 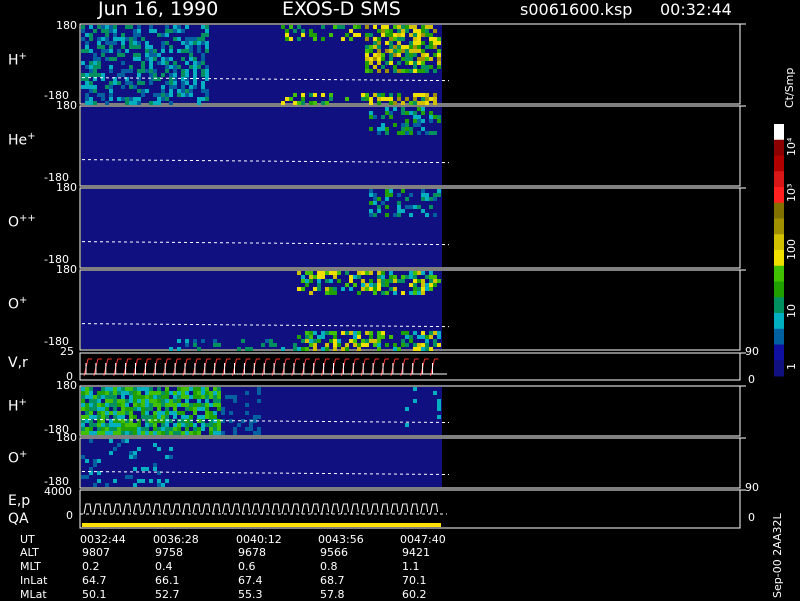 I want to click on colorbar-label: 100, so click(x=791, y=249).